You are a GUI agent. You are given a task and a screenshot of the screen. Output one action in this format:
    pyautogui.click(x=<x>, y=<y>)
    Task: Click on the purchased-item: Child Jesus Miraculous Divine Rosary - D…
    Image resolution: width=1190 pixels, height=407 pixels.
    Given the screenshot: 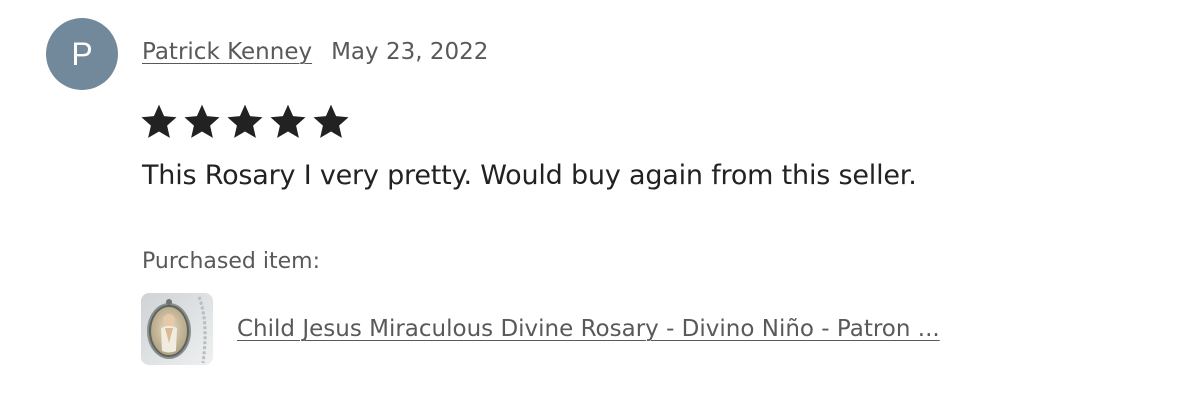 What is the action you would take?
    pyautogui.click(x=540, y=329)
    